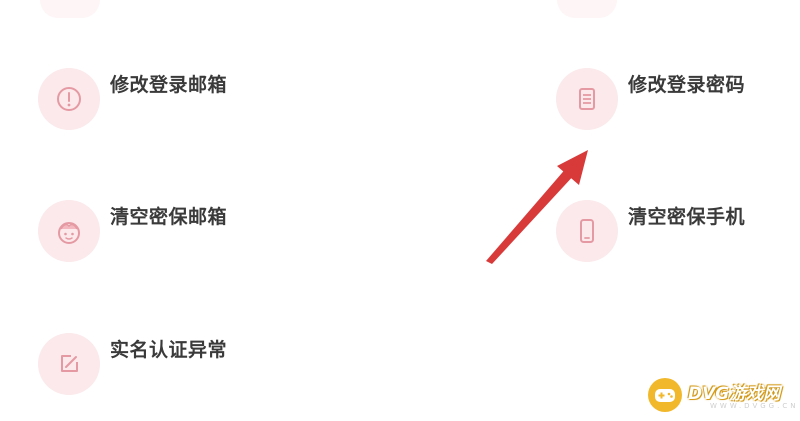 Image resolution: width=800 pixels, height=421 pixels. I want to click on partial-icon-top-right, so click(587, 9).